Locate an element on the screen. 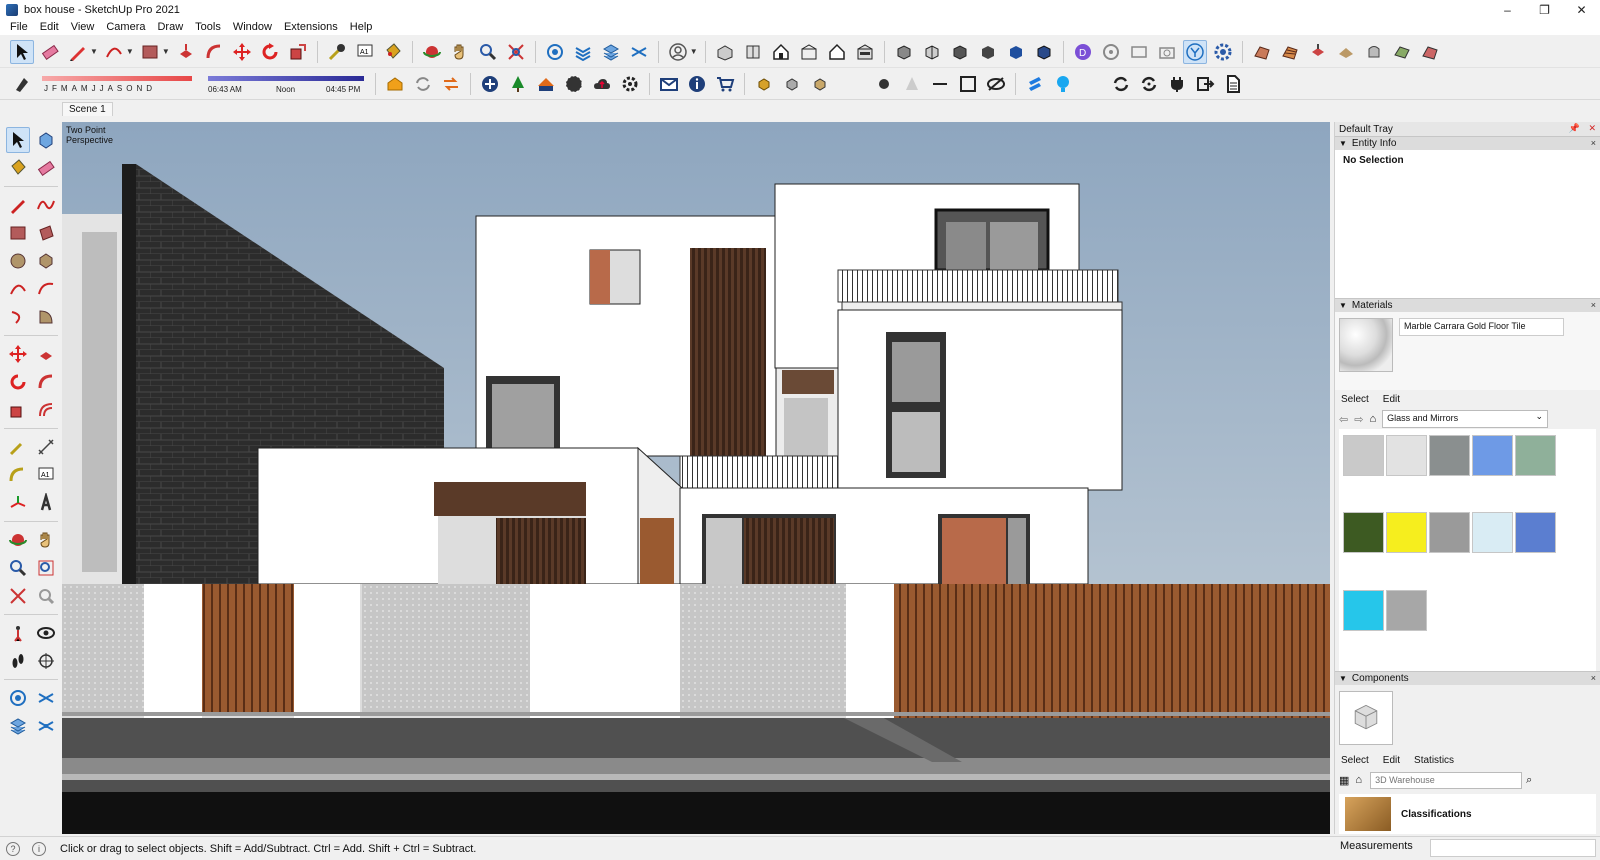 Image resolution: width=1600 pixels, height=860 pixels. minimize-button: – is located at coordinates (1507, 10).